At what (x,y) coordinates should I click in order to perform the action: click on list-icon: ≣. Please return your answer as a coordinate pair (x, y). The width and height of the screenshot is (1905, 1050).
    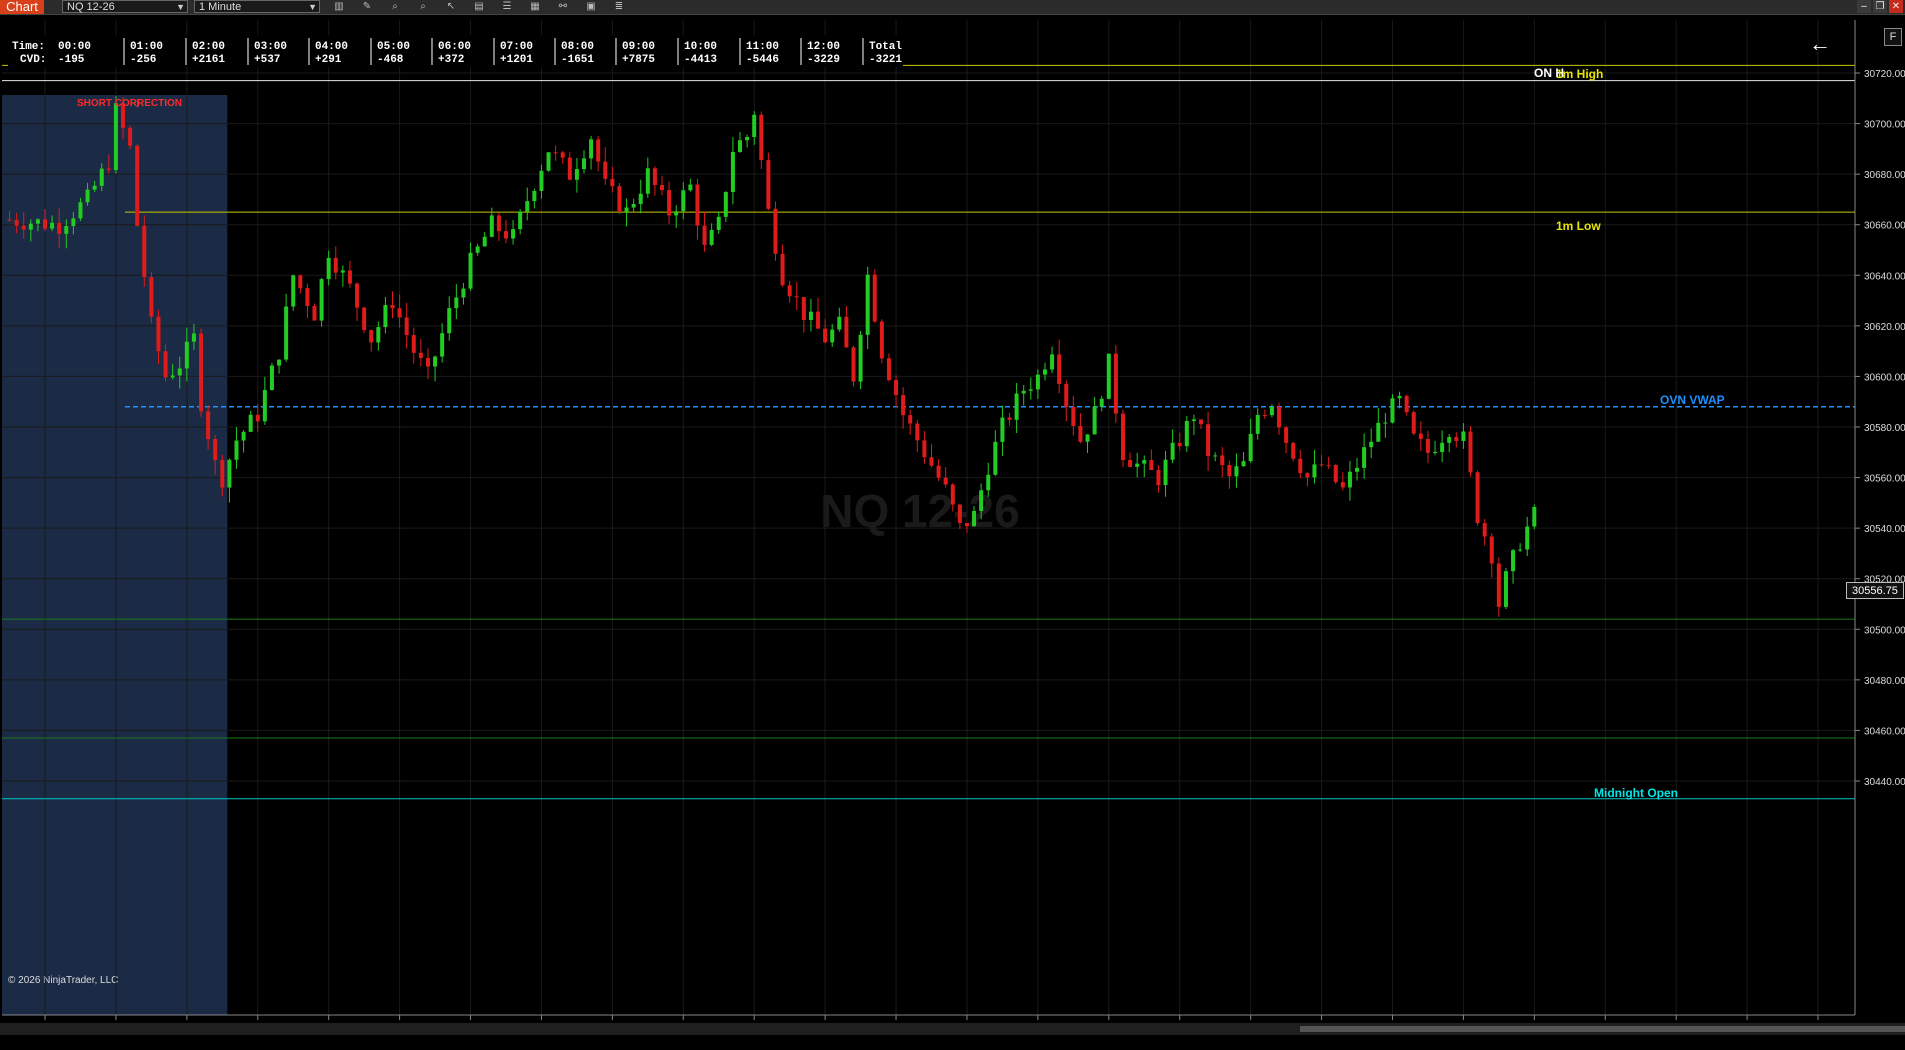
    Looking at the image, I should click on (619, 6).